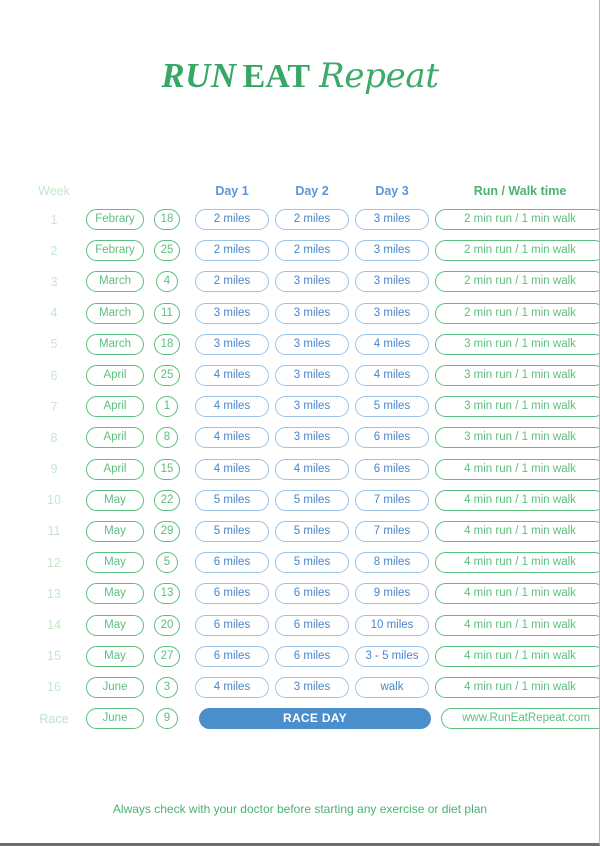  I want to click on day2-cell: 2 miles, so click(312, 220).